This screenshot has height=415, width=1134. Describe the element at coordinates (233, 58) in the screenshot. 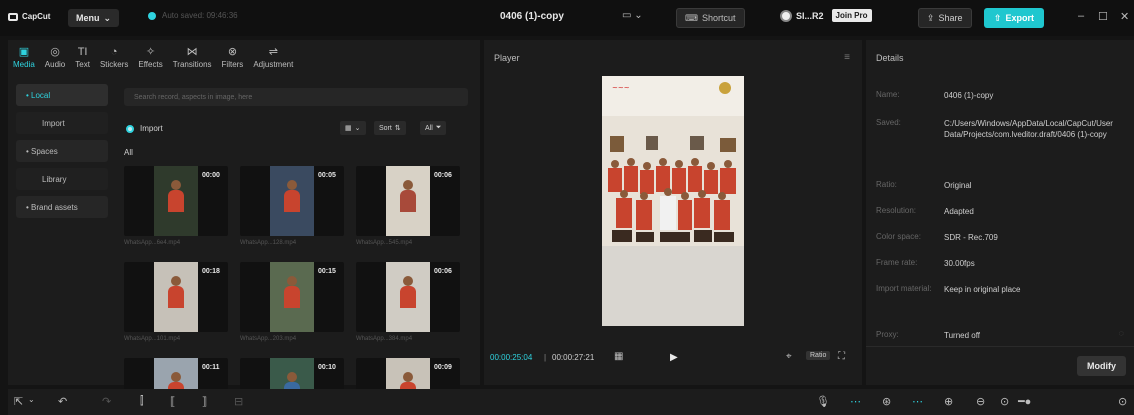

I see `tab-filters: ⊗ Filters` at that location.